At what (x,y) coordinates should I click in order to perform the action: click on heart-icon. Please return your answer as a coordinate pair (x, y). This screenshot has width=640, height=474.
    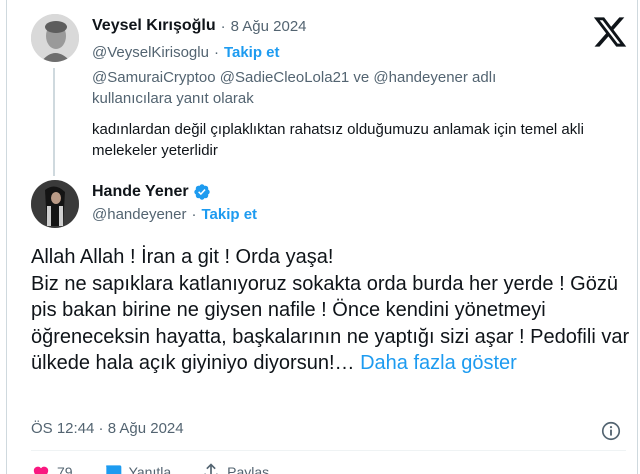
    Looking at the image, I should click on (41, 470).